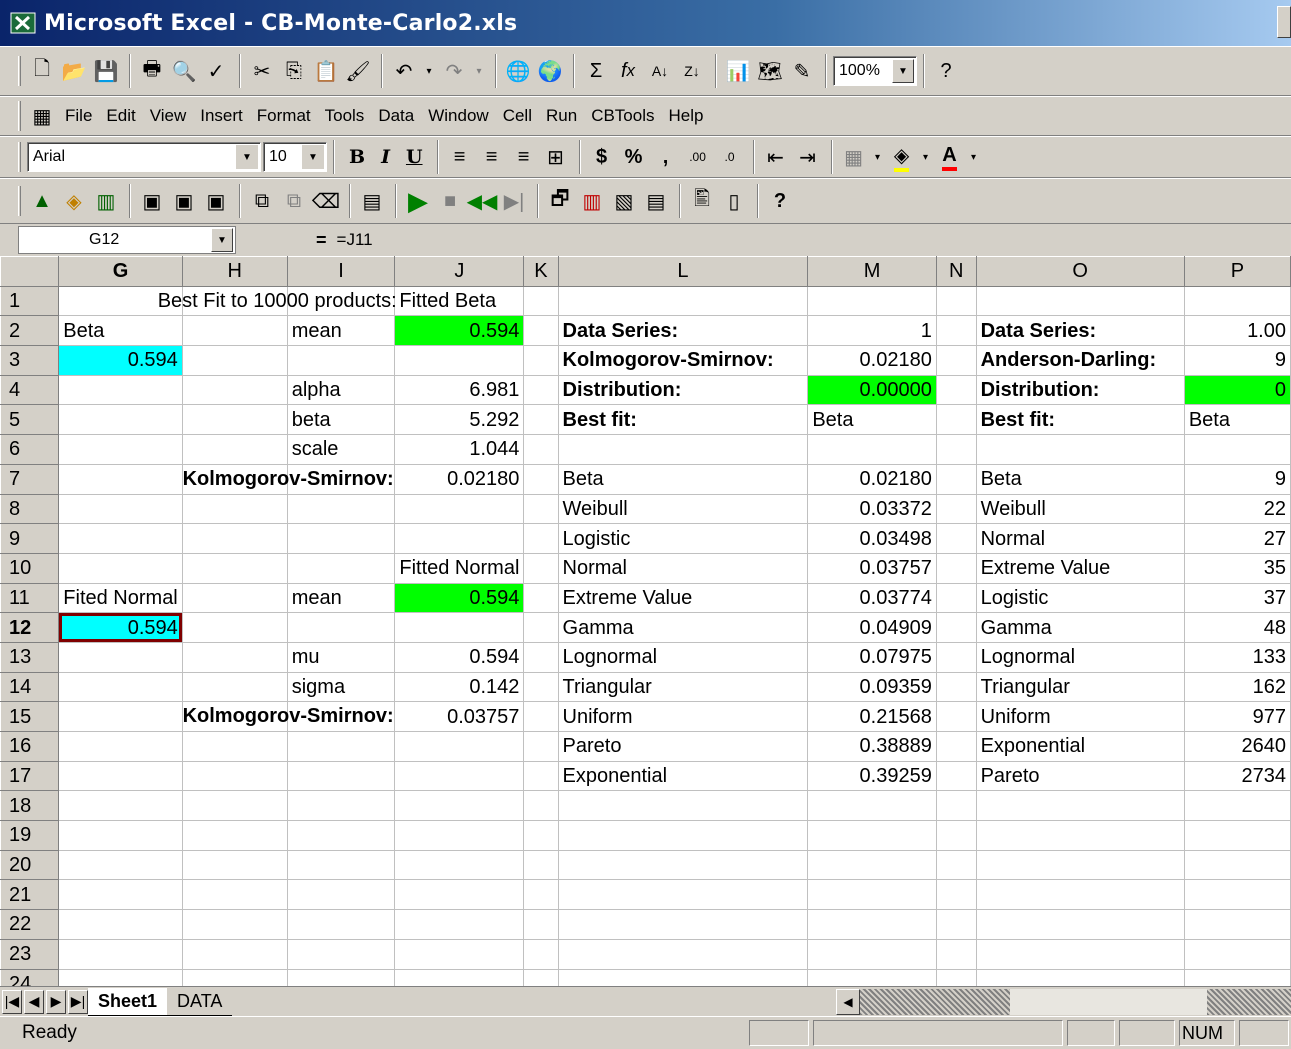 This screenshot has height=1049, width=1291. Describe the element at coordinates (459, 449) in the screenshot. I see `cell-j6: 1.044` at that location.